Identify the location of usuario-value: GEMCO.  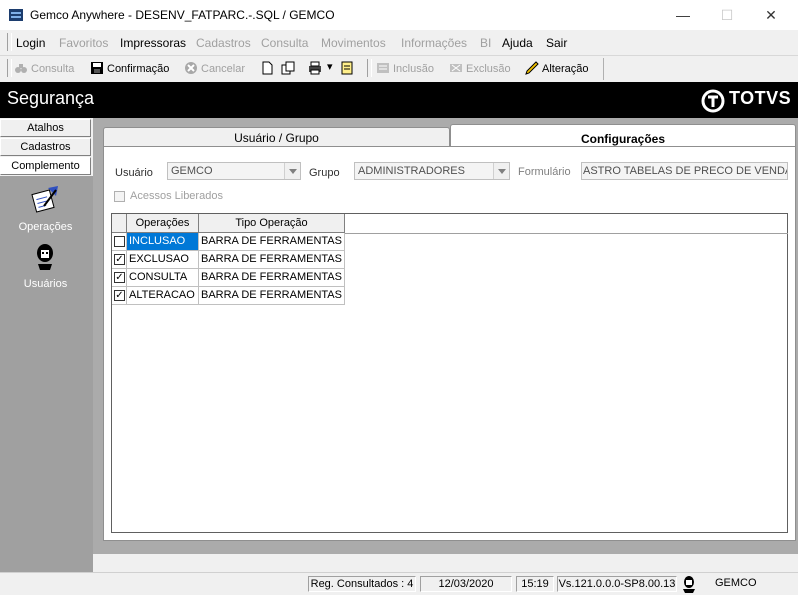
(192, 171).